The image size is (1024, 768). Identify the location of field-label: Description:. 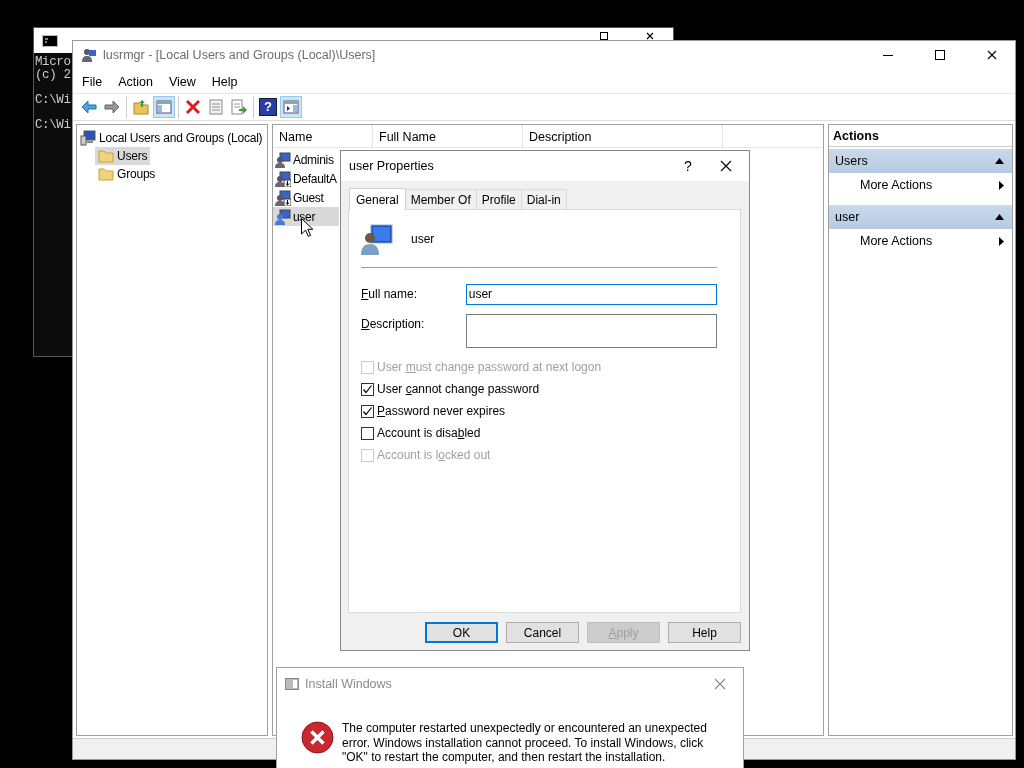
(393, 324).